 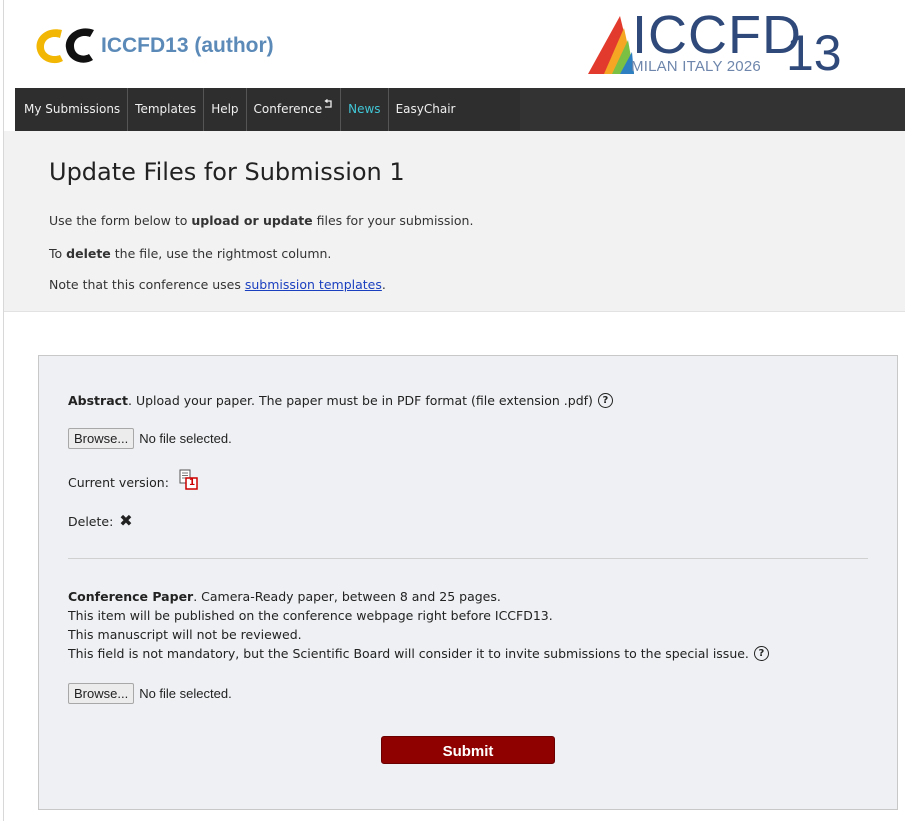 What do you see at coordinates (252, 220) in the screenshot?
I see `intro-emphasis: upload or update` at bounding box center [252, 220].